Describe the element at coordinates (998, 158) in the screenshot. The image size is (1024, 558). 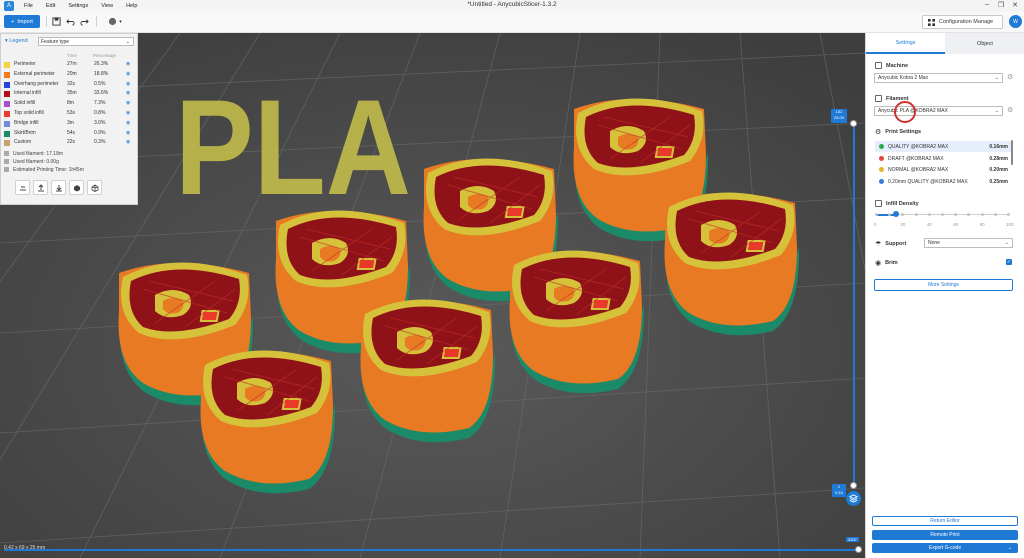
I see `preset-layer-height: 0.28mm` at that location.